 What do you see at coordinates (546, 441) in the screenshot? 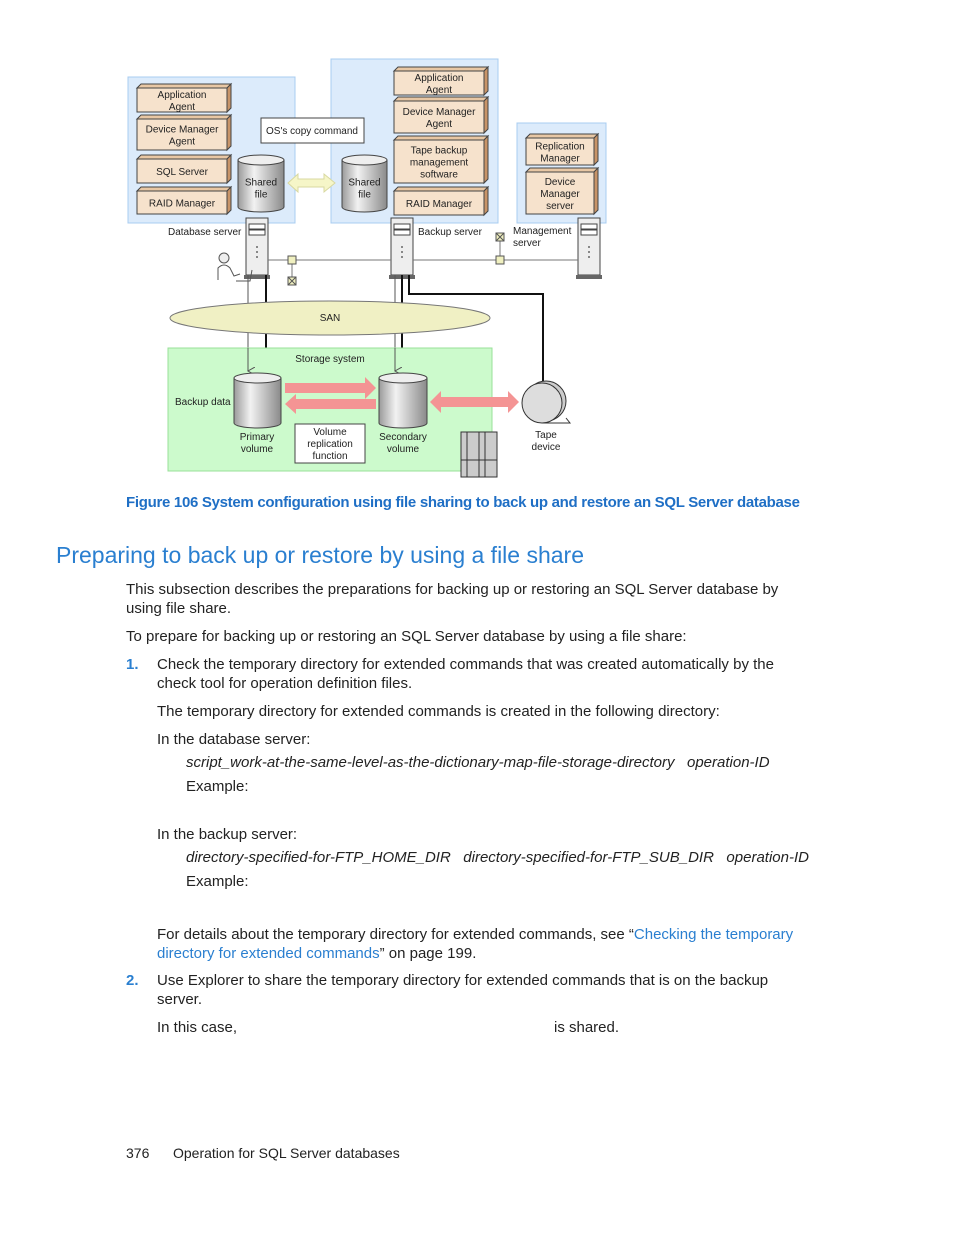
I see `tape-device-label: Tape device` at bounding box center [546, 441].